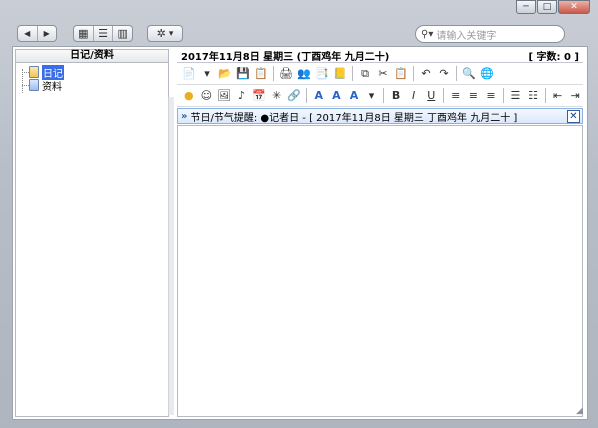 Image resolution: width=598 pixels, height=428 pixels. I want to click on toolbar-button-15: ↶, so click(426, 74).